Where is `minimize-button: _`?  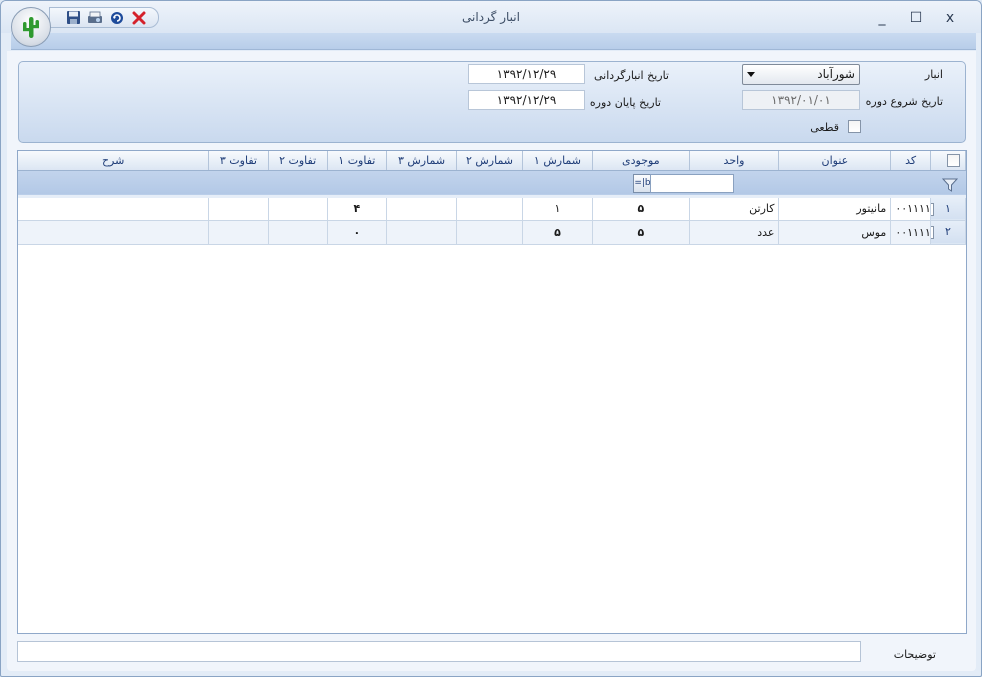 minimize-button: _ is located at coordinates (882, 18).